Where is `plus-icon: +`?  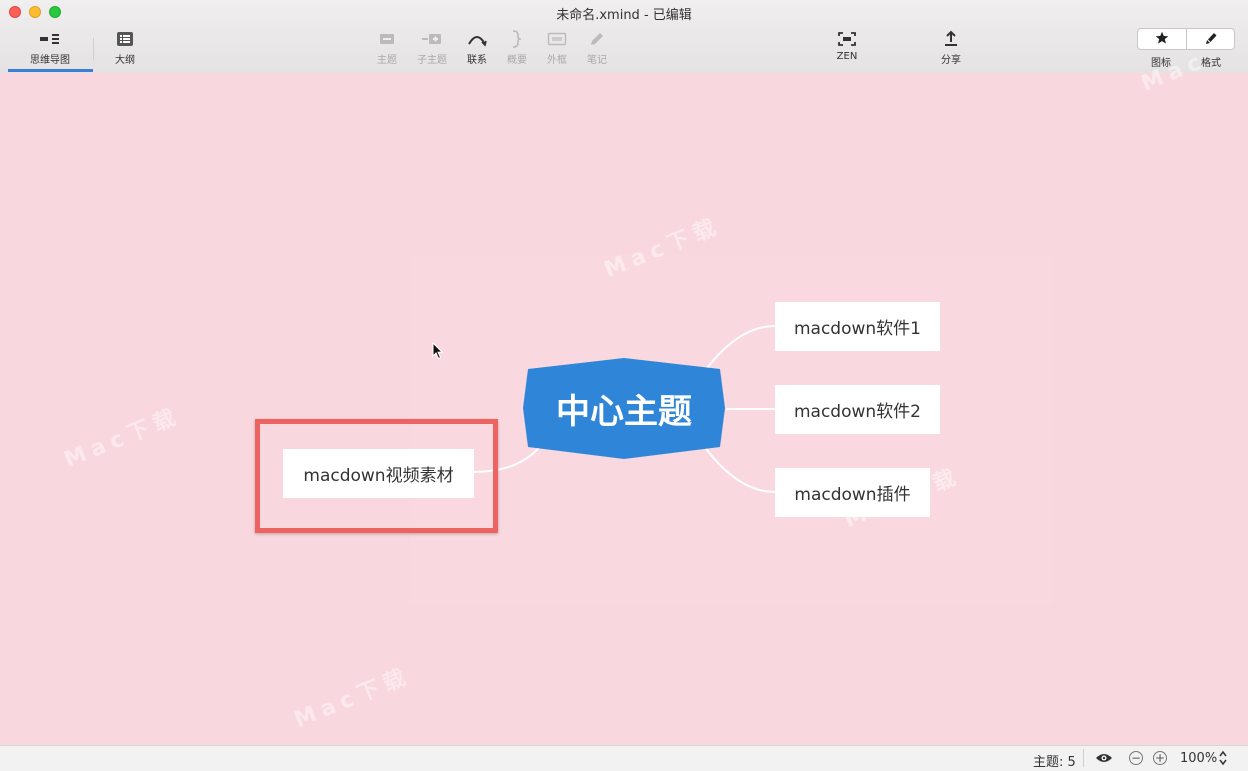 plus-icon: + is located at coordinates (1160, 758).